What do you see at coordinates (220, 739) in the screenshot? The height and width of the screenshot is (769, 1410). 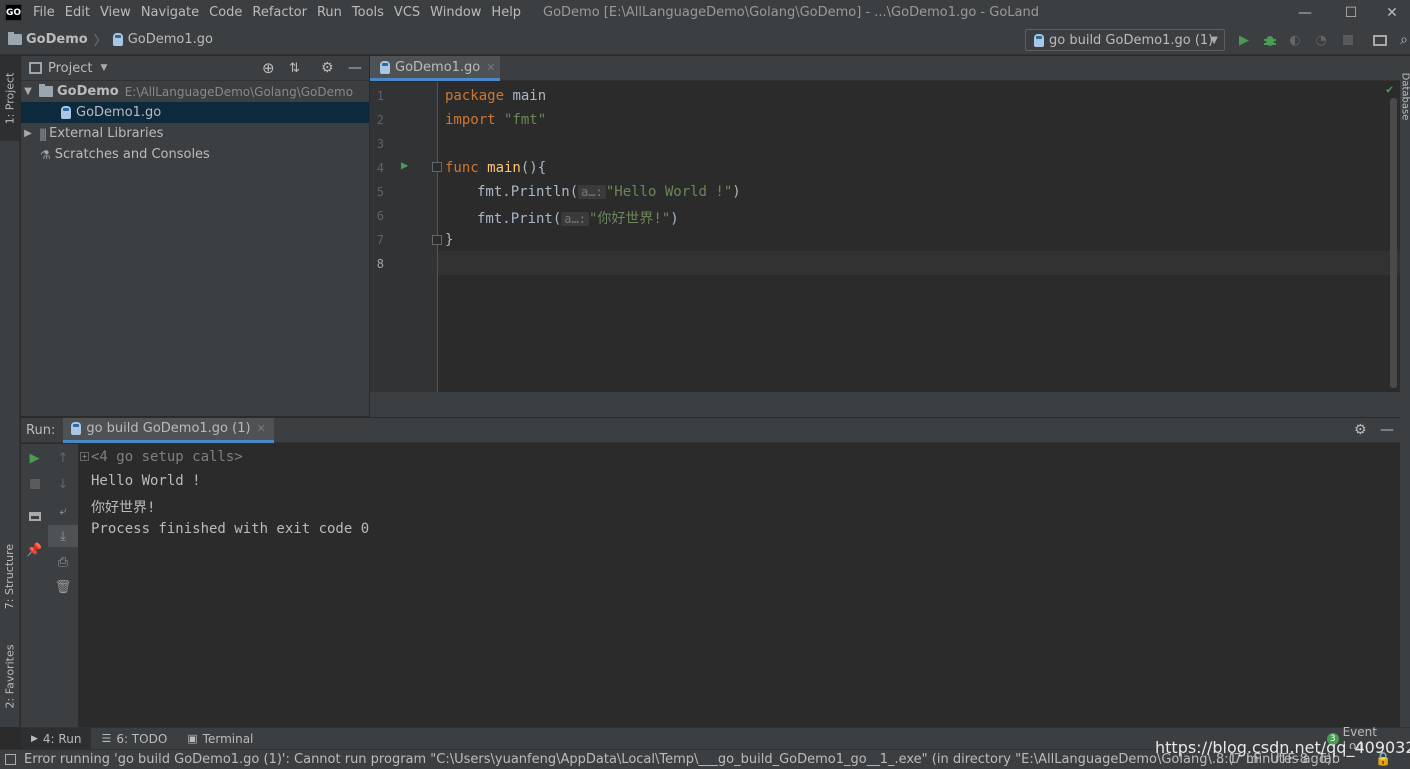 I see `tool-tab-terminal: ▣ Terminal` at bounding box center [220, 739].